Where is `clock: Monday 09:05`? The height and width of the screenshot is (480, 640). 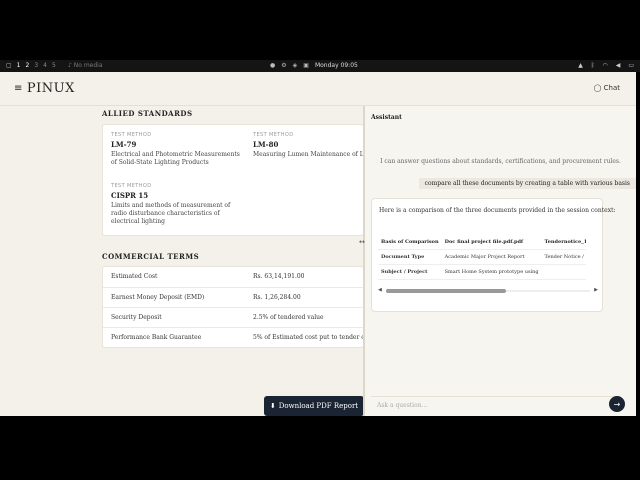
clock: Monday 09:05 is located at coordinates (336, 65).